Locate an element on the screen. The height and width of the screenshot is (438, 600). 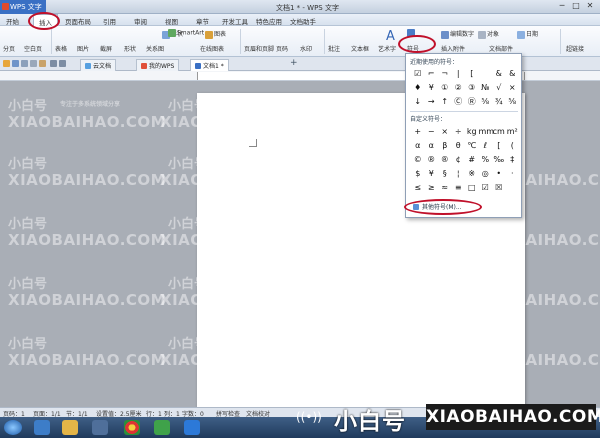
table-button: 表格 is located at coordinates (61, 48).